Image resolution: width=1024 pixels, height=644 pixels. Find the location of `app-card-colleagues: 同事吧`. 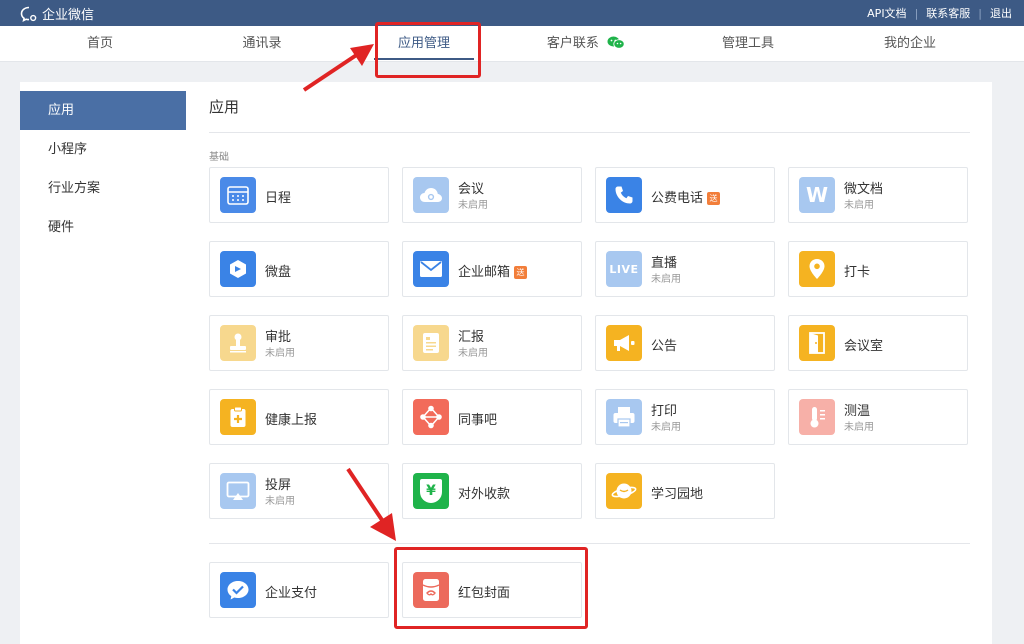

app-card-colleagues: 同事吧 is located at coordinates (492, 417).